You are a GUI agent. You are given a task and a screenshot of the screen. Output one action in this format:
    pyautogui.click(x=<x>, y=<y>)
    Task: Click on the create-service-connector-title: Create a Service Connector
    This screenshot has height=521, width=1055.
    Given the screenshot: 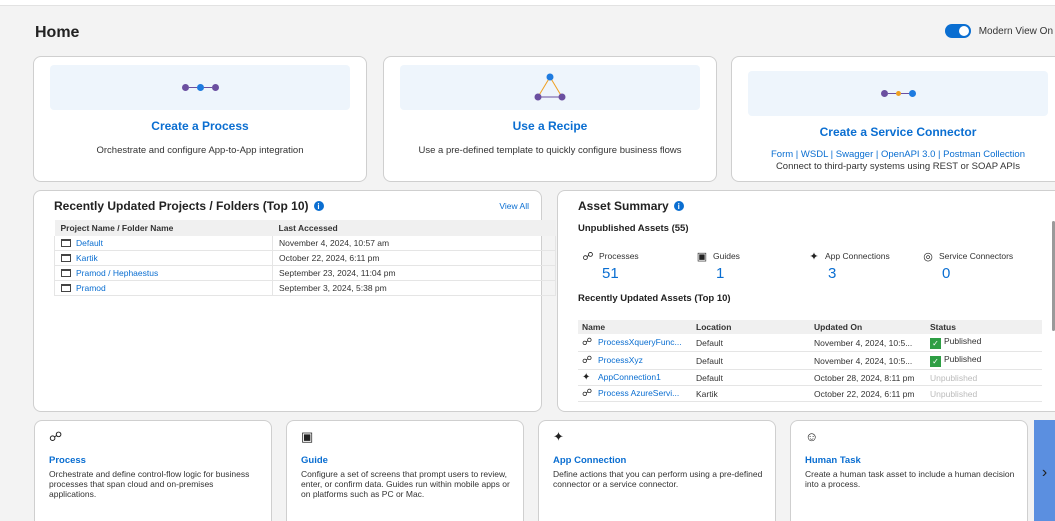 What is the action you would take?
    pyautogui.click(x=893, y=132)
    